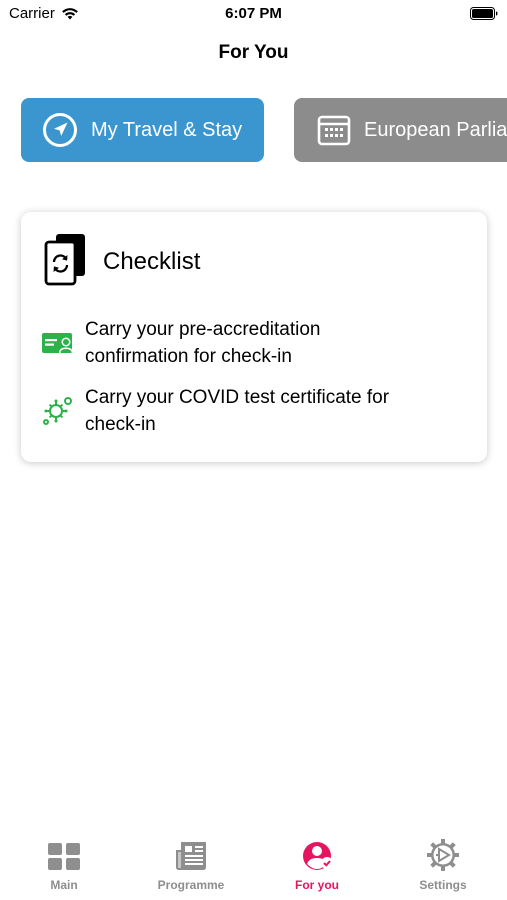  Describe the element at coordinates (191, 885) in the screenshot. I see `tab-label: Programme` at that location.